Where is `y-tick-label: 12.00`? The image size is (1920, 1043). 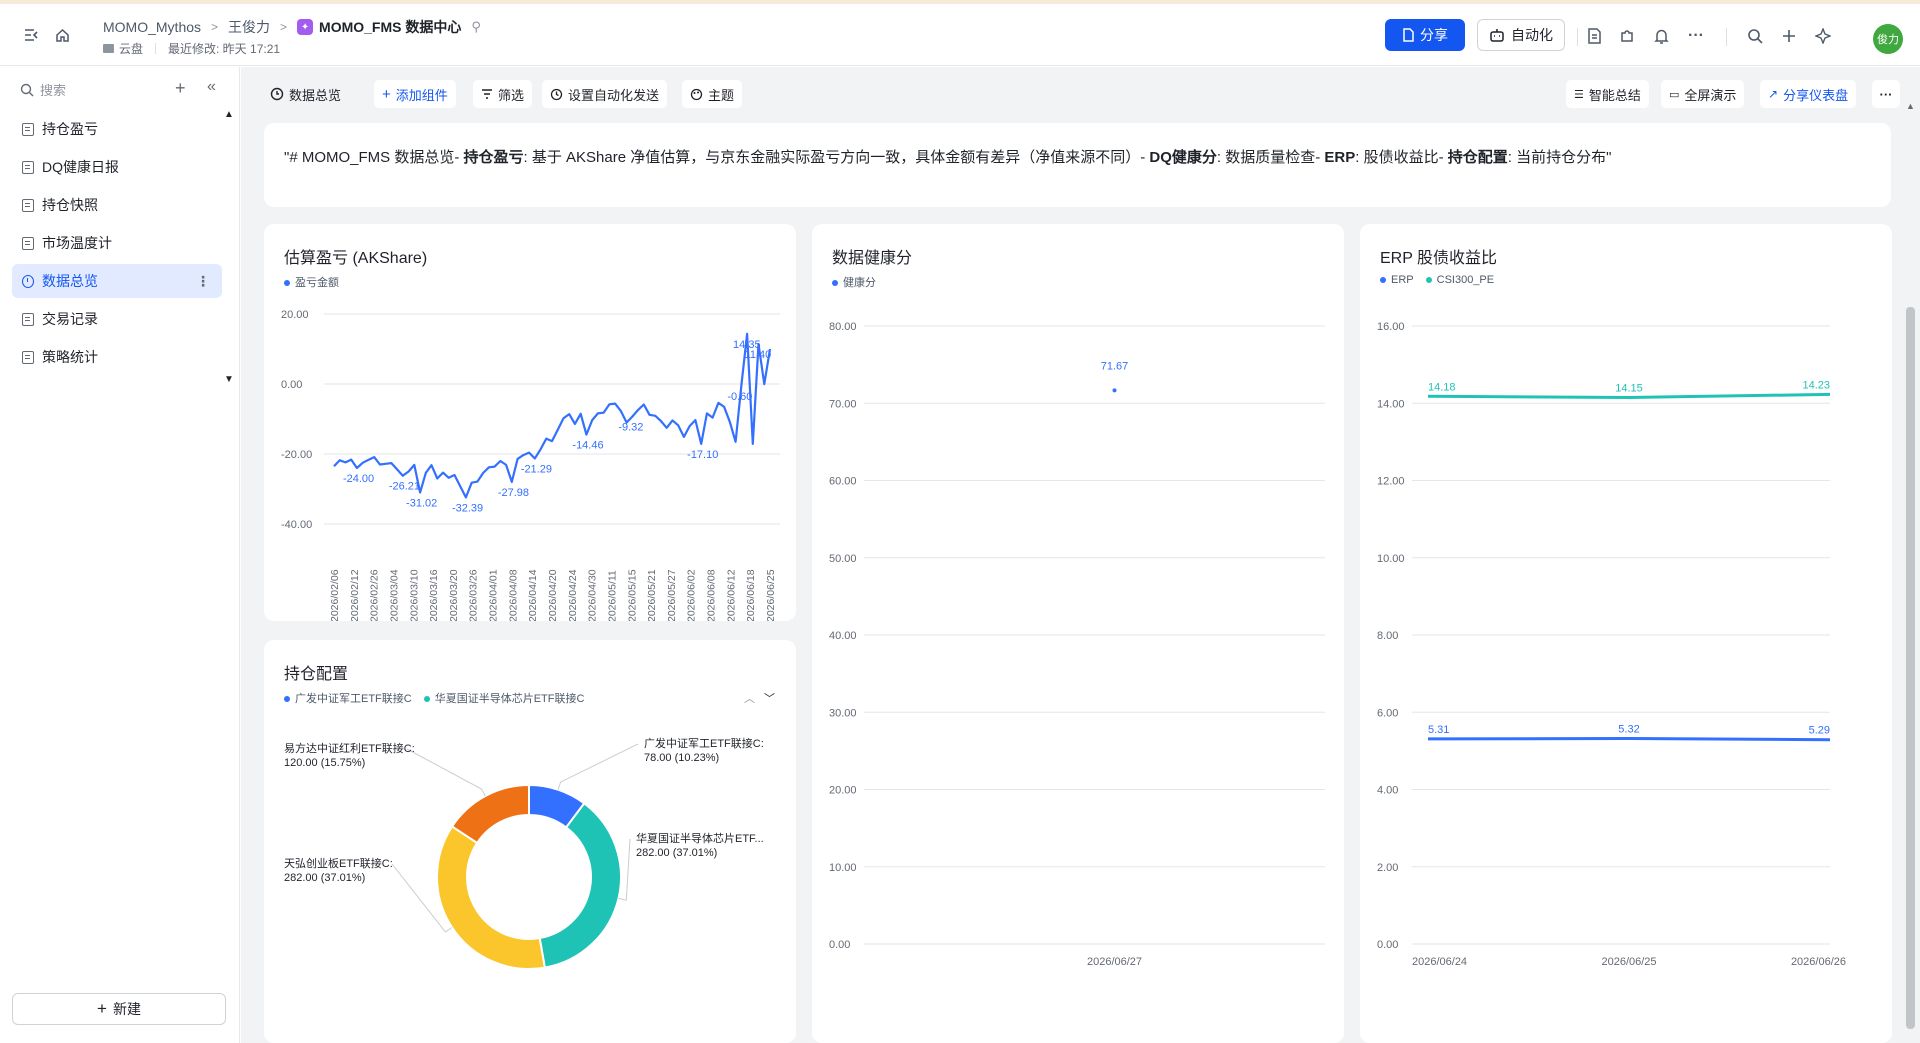
y-tick-label: 12.00 is located at coordinates (1391, 482).